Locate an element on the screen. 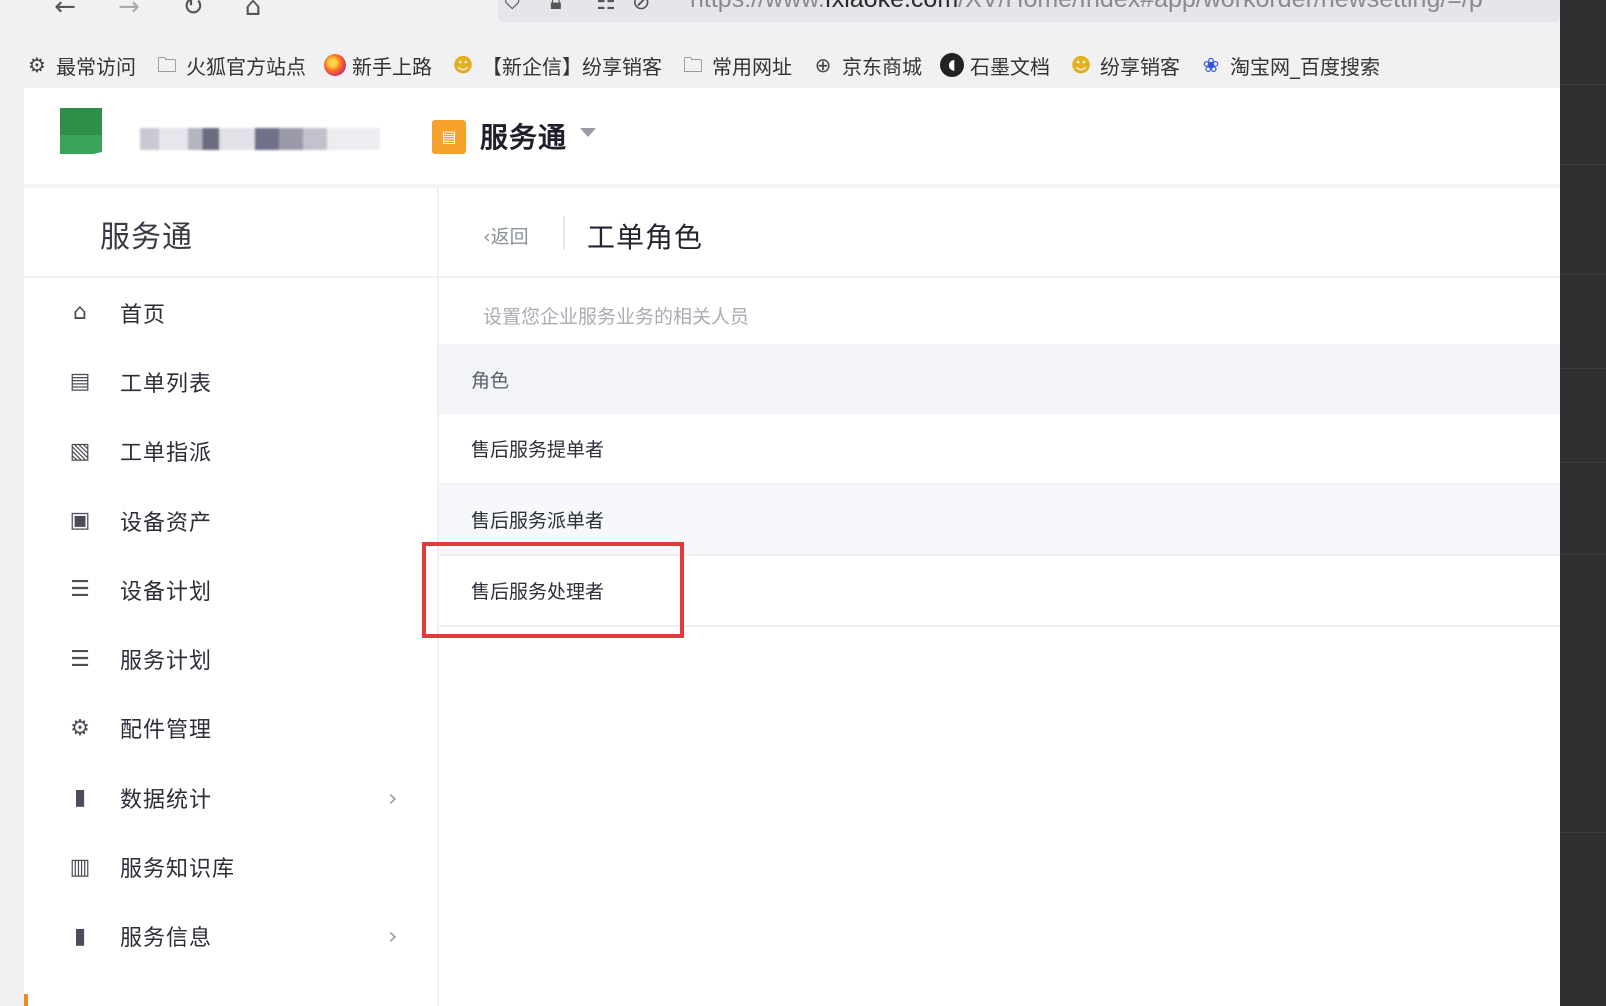  device-card-icon: ▣ is located at coordinates (80, 521).